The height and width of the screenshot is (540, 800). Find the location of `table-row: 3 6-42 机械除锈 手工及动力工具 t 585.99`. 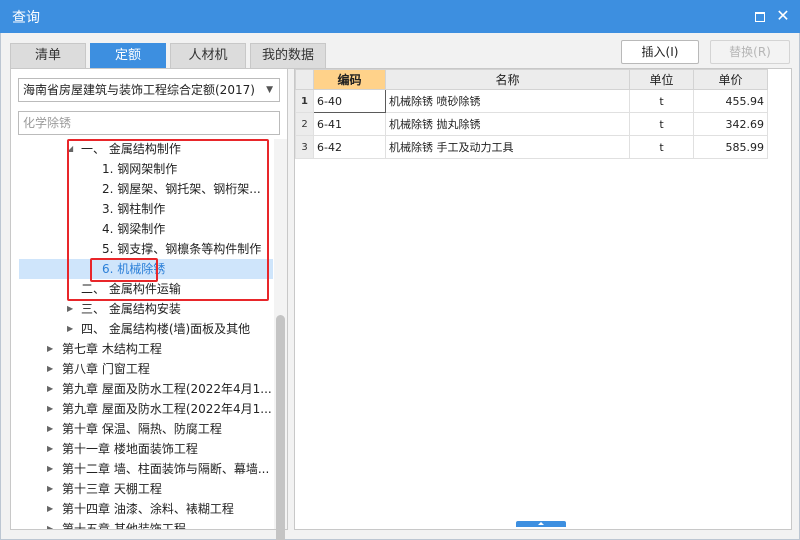

table-row: 3 6-42 机械除锈 手工及动力工具 t 585.99 is located at coordinates (531, 147).